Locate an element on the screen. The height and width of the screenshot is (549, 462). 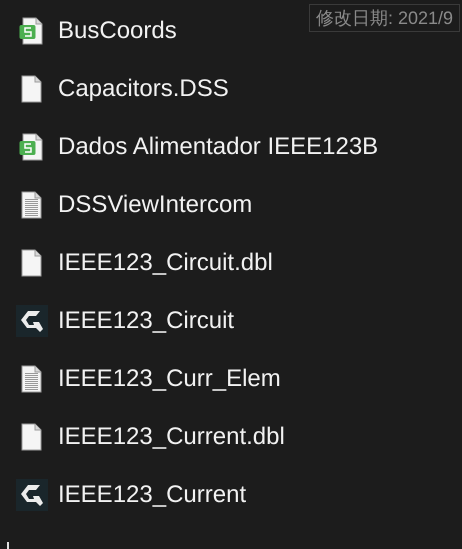
tooltip: 修改日期: 2021/9 is located at coordinates (384, 18).